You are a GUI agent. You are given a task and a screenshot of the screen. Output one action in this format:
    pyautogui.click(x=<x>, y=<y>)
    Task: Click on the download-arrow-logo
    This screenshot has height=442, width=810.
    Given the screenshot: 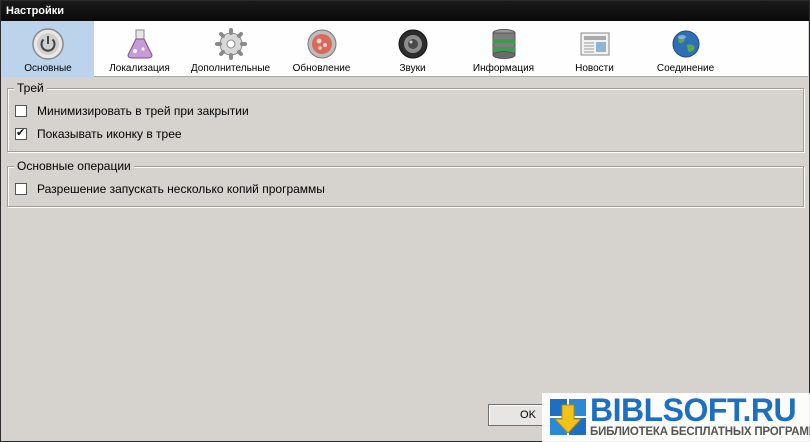 What is the action you would take?
    pyautogui.click(x=568, y=417)
    